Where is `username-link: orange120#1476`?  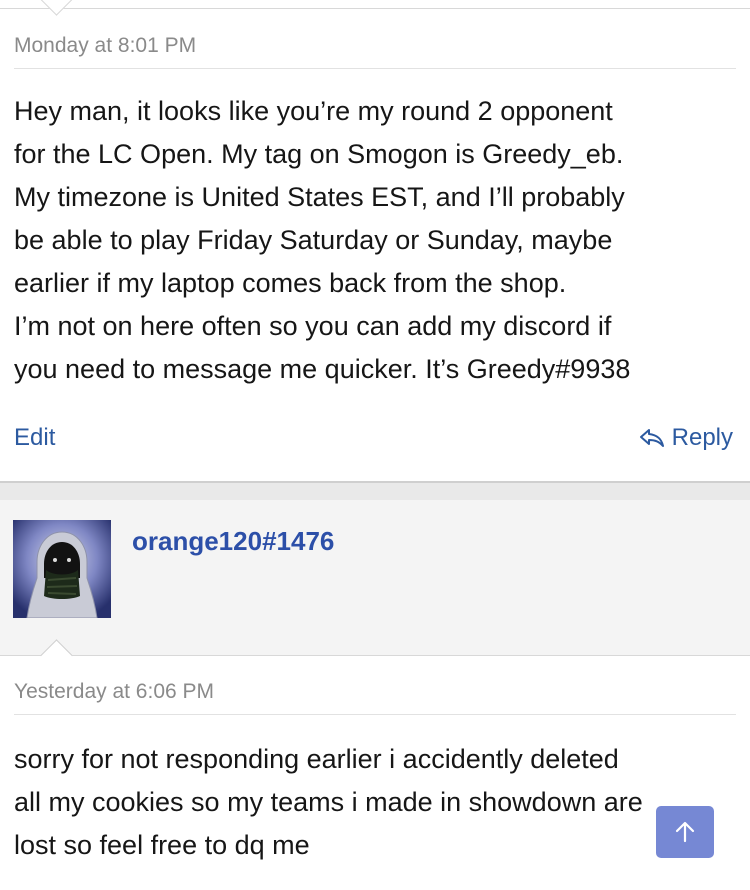
username-link: orange120#1476 is located at coordinates (233, 541).